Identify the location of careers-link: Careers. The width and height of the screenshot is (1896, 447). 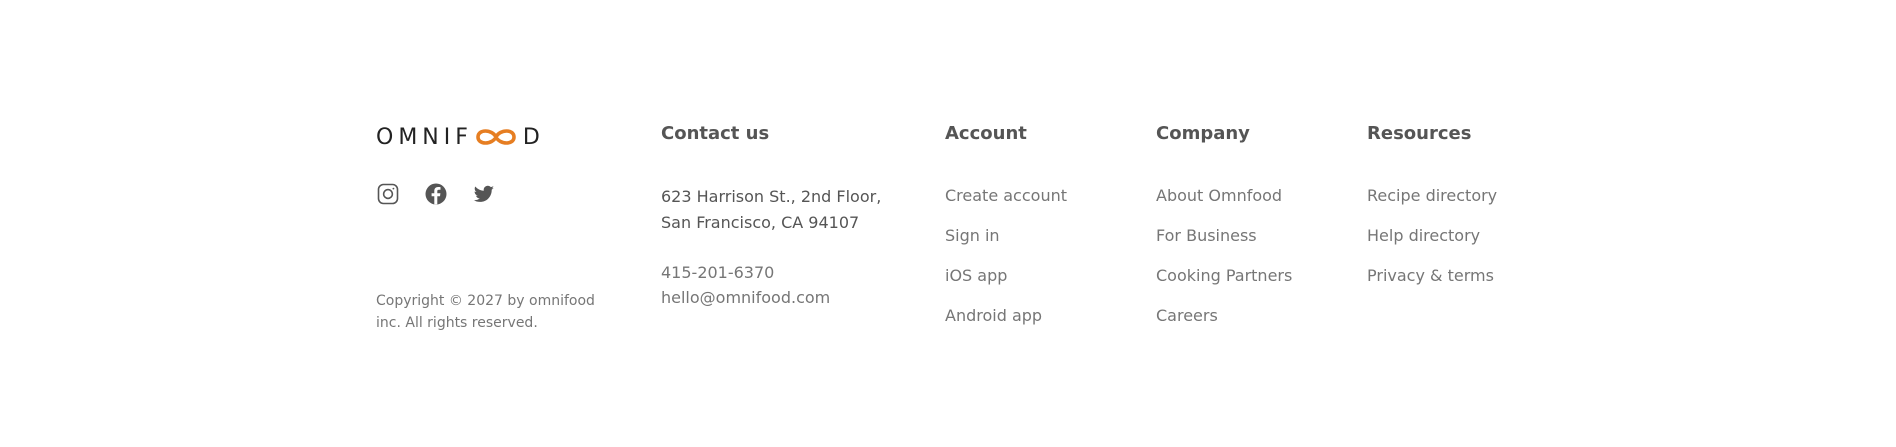
(1187, 315).